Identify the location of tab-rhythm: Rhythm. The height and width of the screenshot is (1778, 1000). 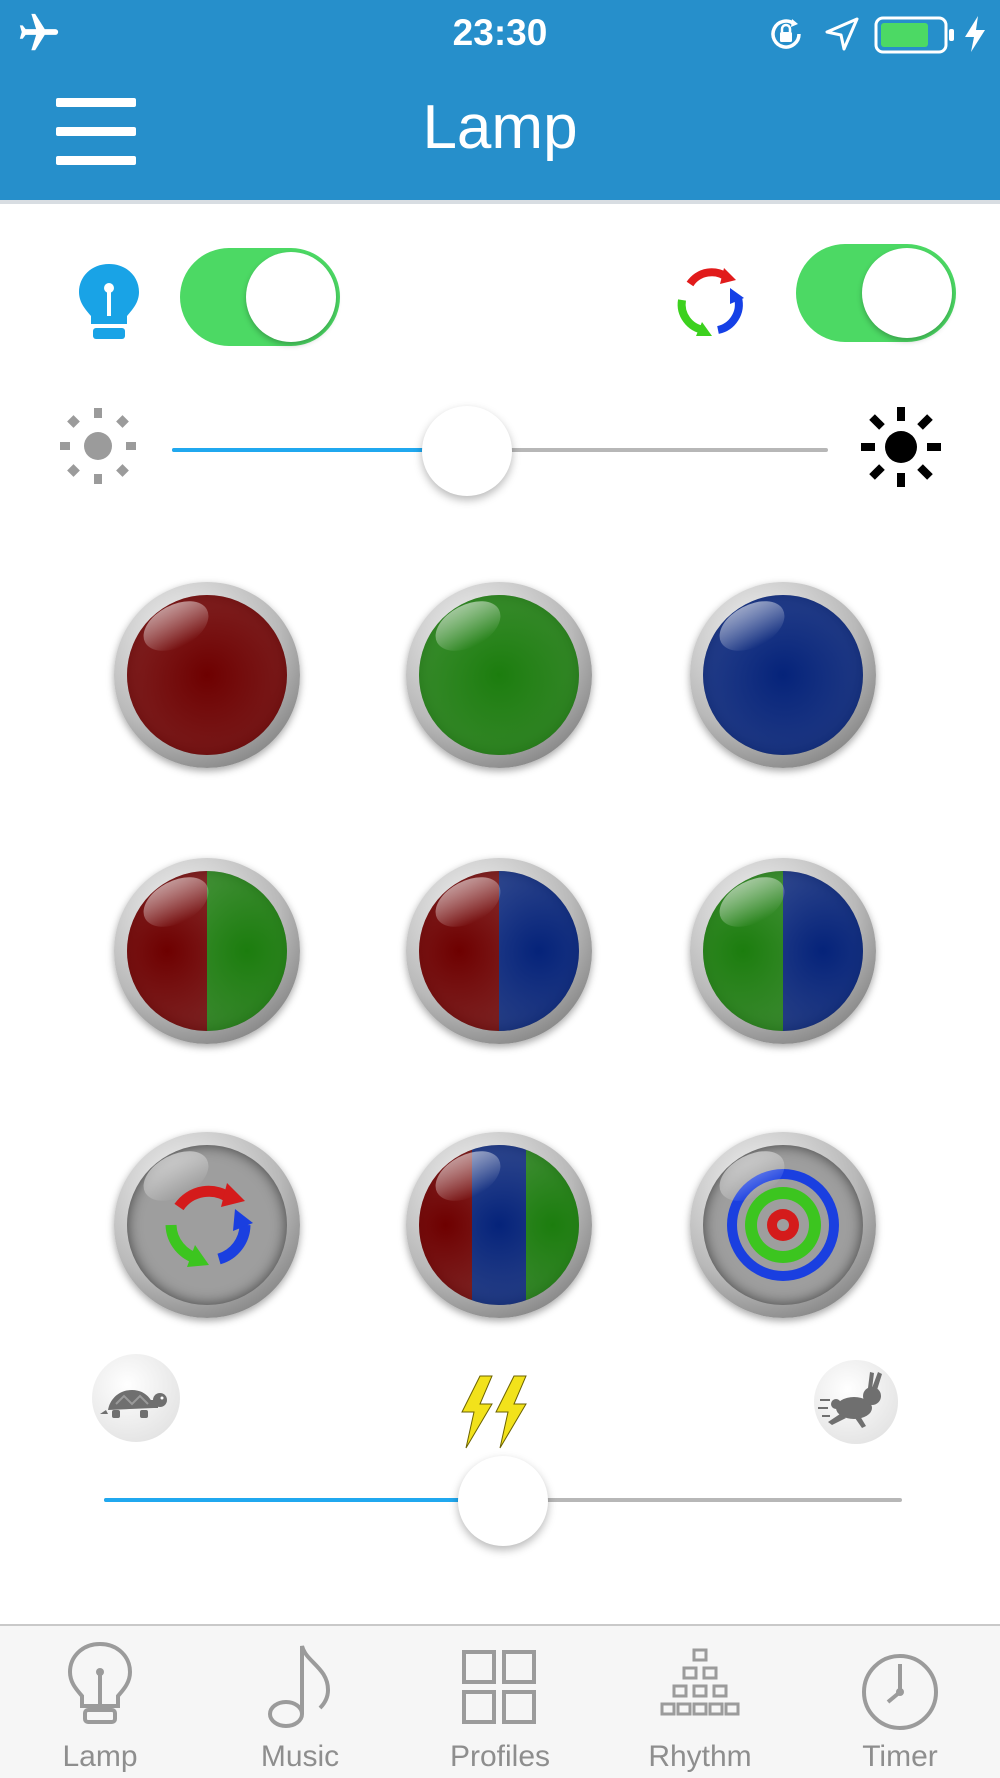
(700, 1702).